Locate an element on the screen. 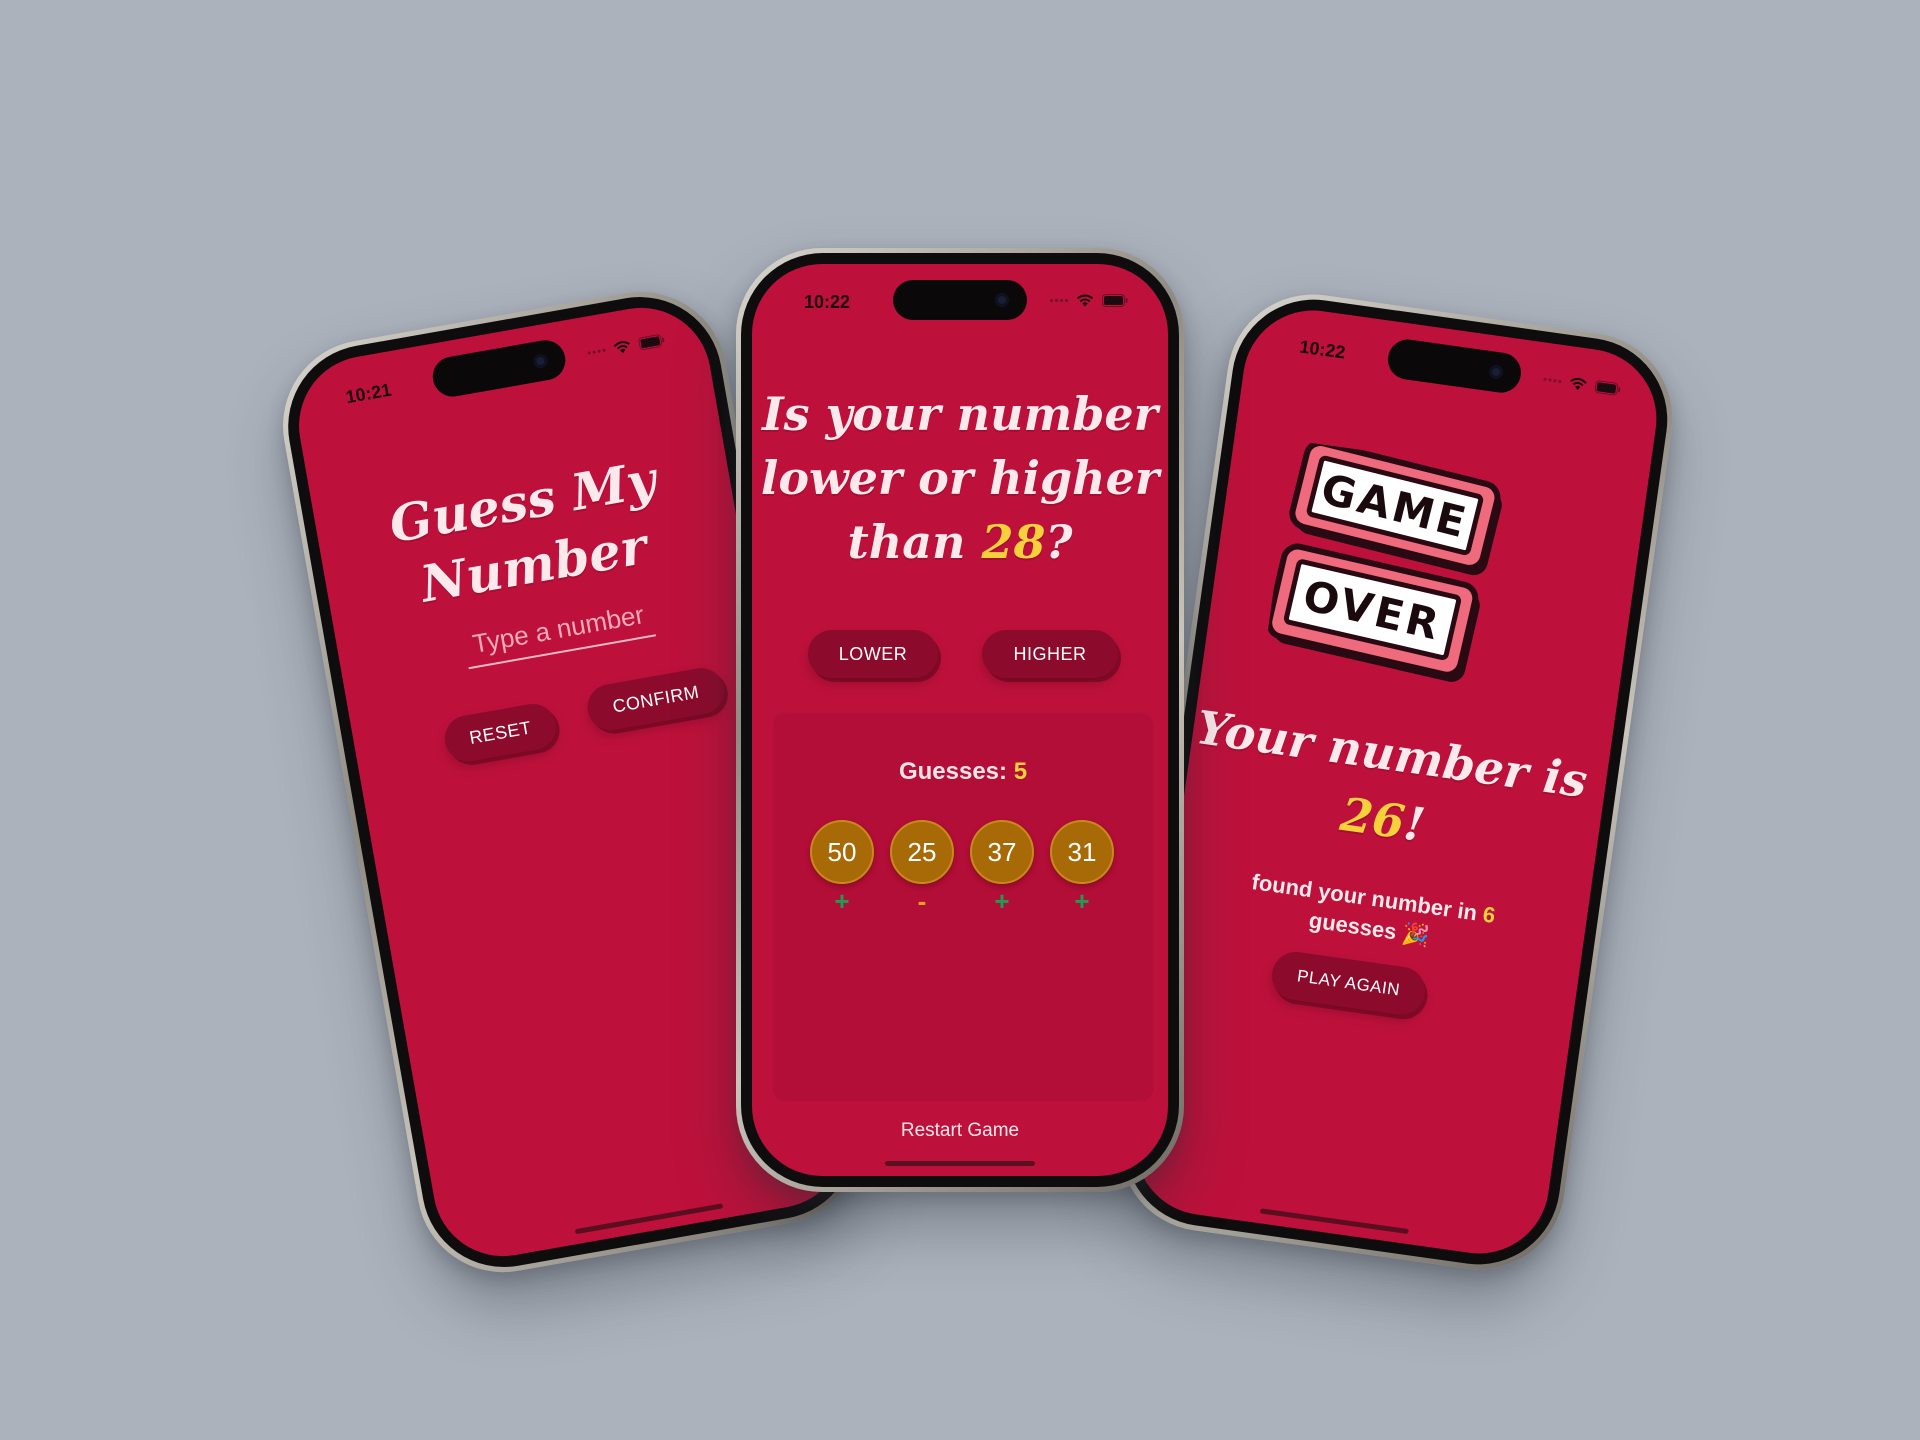 This screenshot has height=1440, width=1920. guess-item: 50 + is located at coordinates (842, 867).